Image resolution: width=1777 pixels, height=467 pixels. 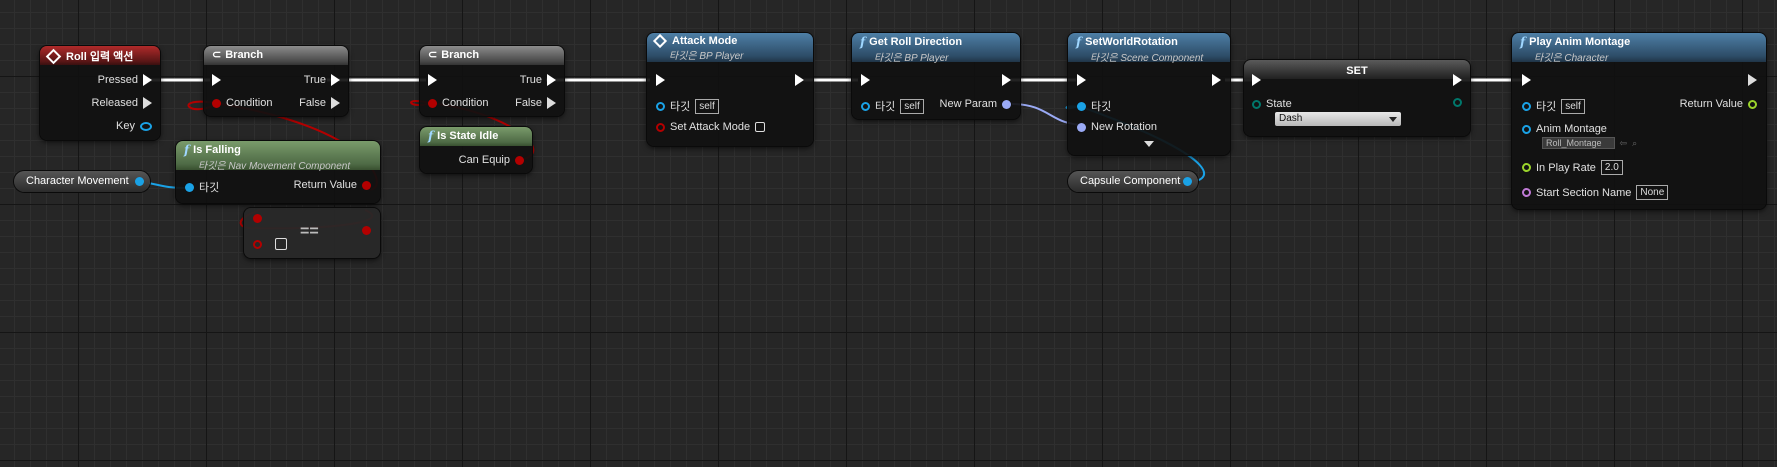 I want to click on node-header: f Is Falling 타깃은 Nav Movement Component, so click(x=278, y=156).